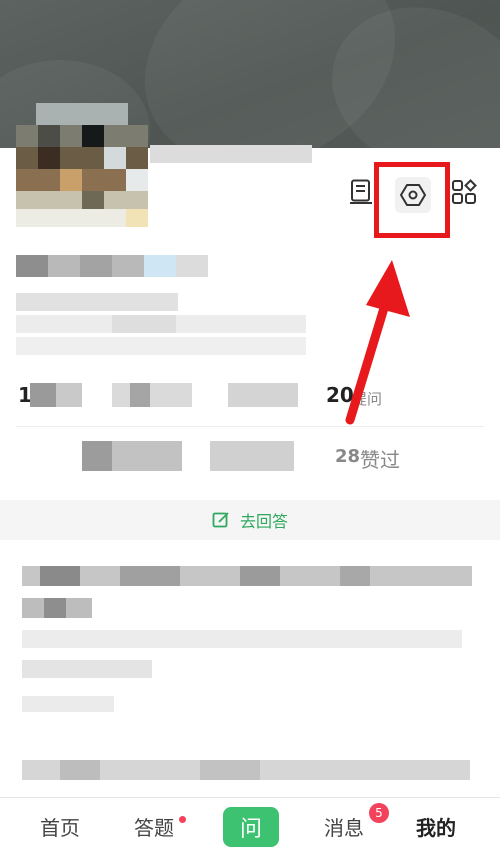 This screenshot has height=860, width=500. I want to click on go-answer-label: 去回答, so click(263, 521).